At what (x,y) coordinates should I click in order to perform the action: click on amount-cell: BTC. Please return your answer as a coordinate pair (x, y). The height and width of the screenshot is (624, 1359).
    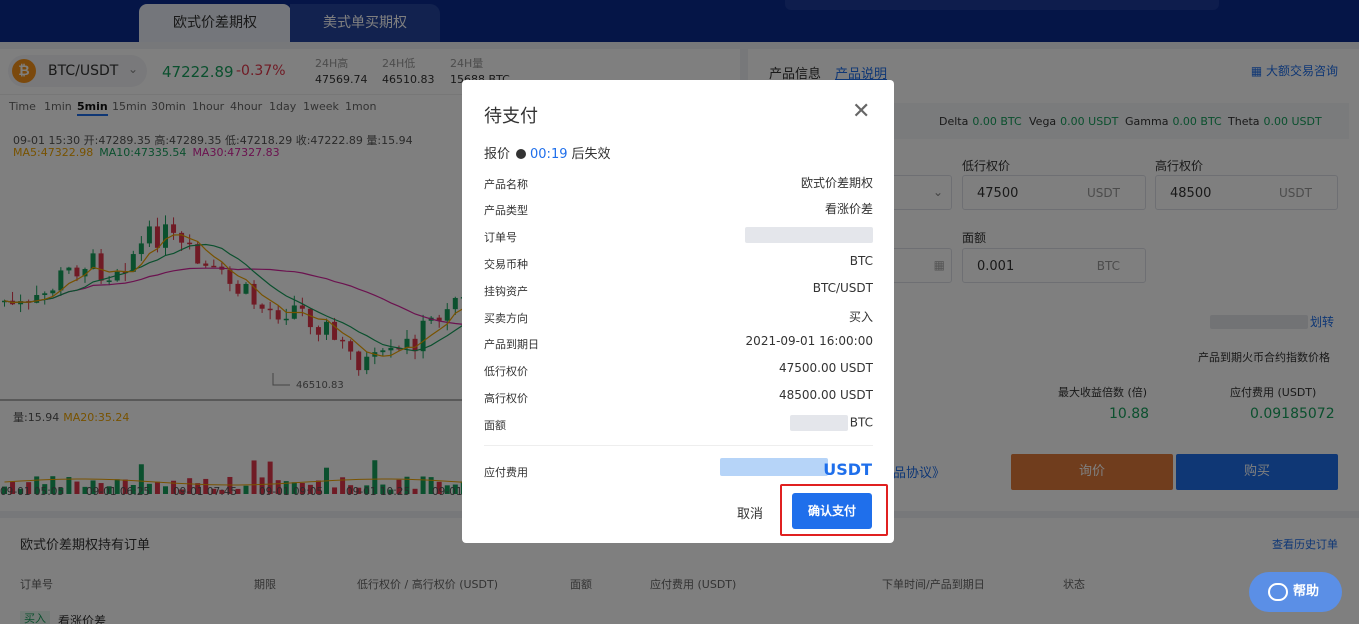
    Looking at the image, I should click on (831, 423).